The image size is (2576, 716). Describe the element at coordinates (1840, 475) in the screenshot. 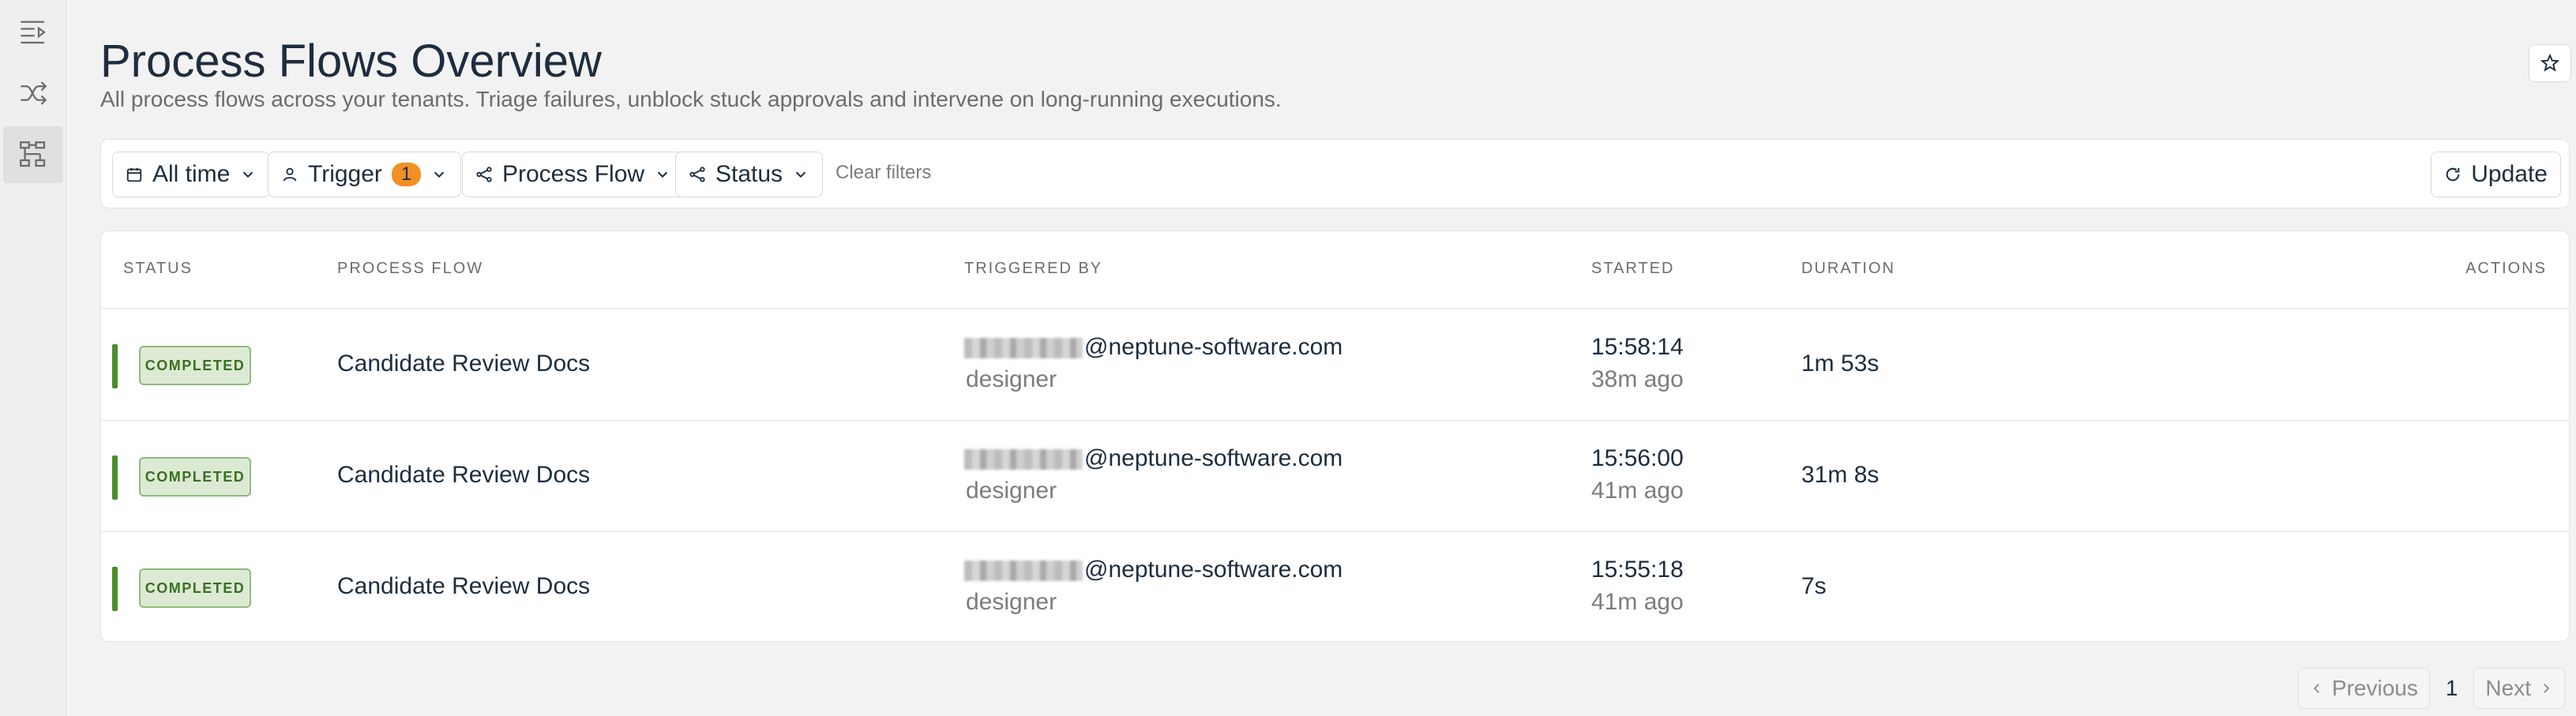

I see `duration: 31m 8s` at that location.